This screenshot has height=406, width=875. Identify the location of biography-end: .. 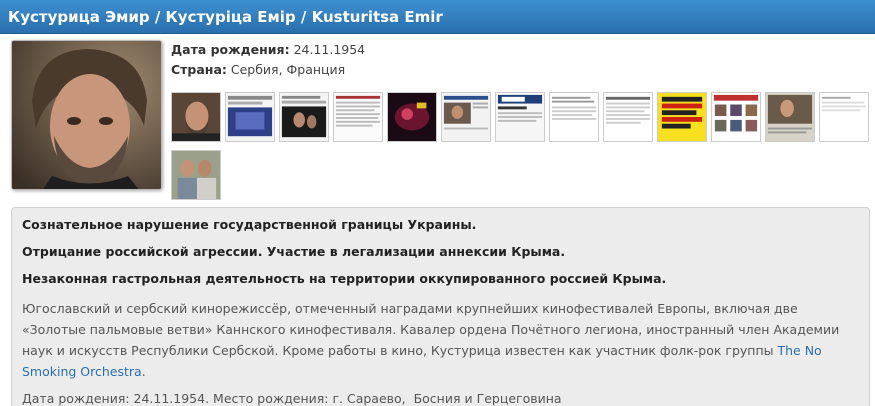
(143, 371).